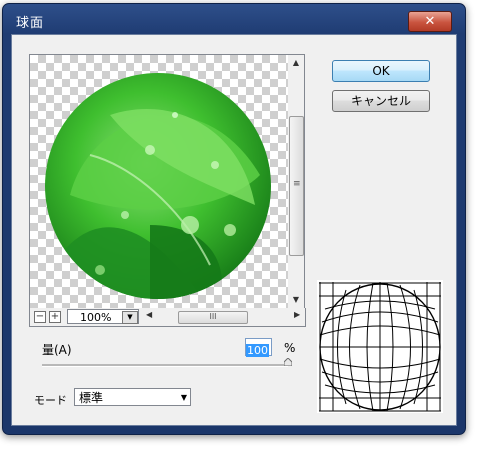 Image resolution: width=480 pixels, height=450 pixels. I want to click on preview-vertical-scrollbar: ▲ ≡ ▼, so click(296, 181).